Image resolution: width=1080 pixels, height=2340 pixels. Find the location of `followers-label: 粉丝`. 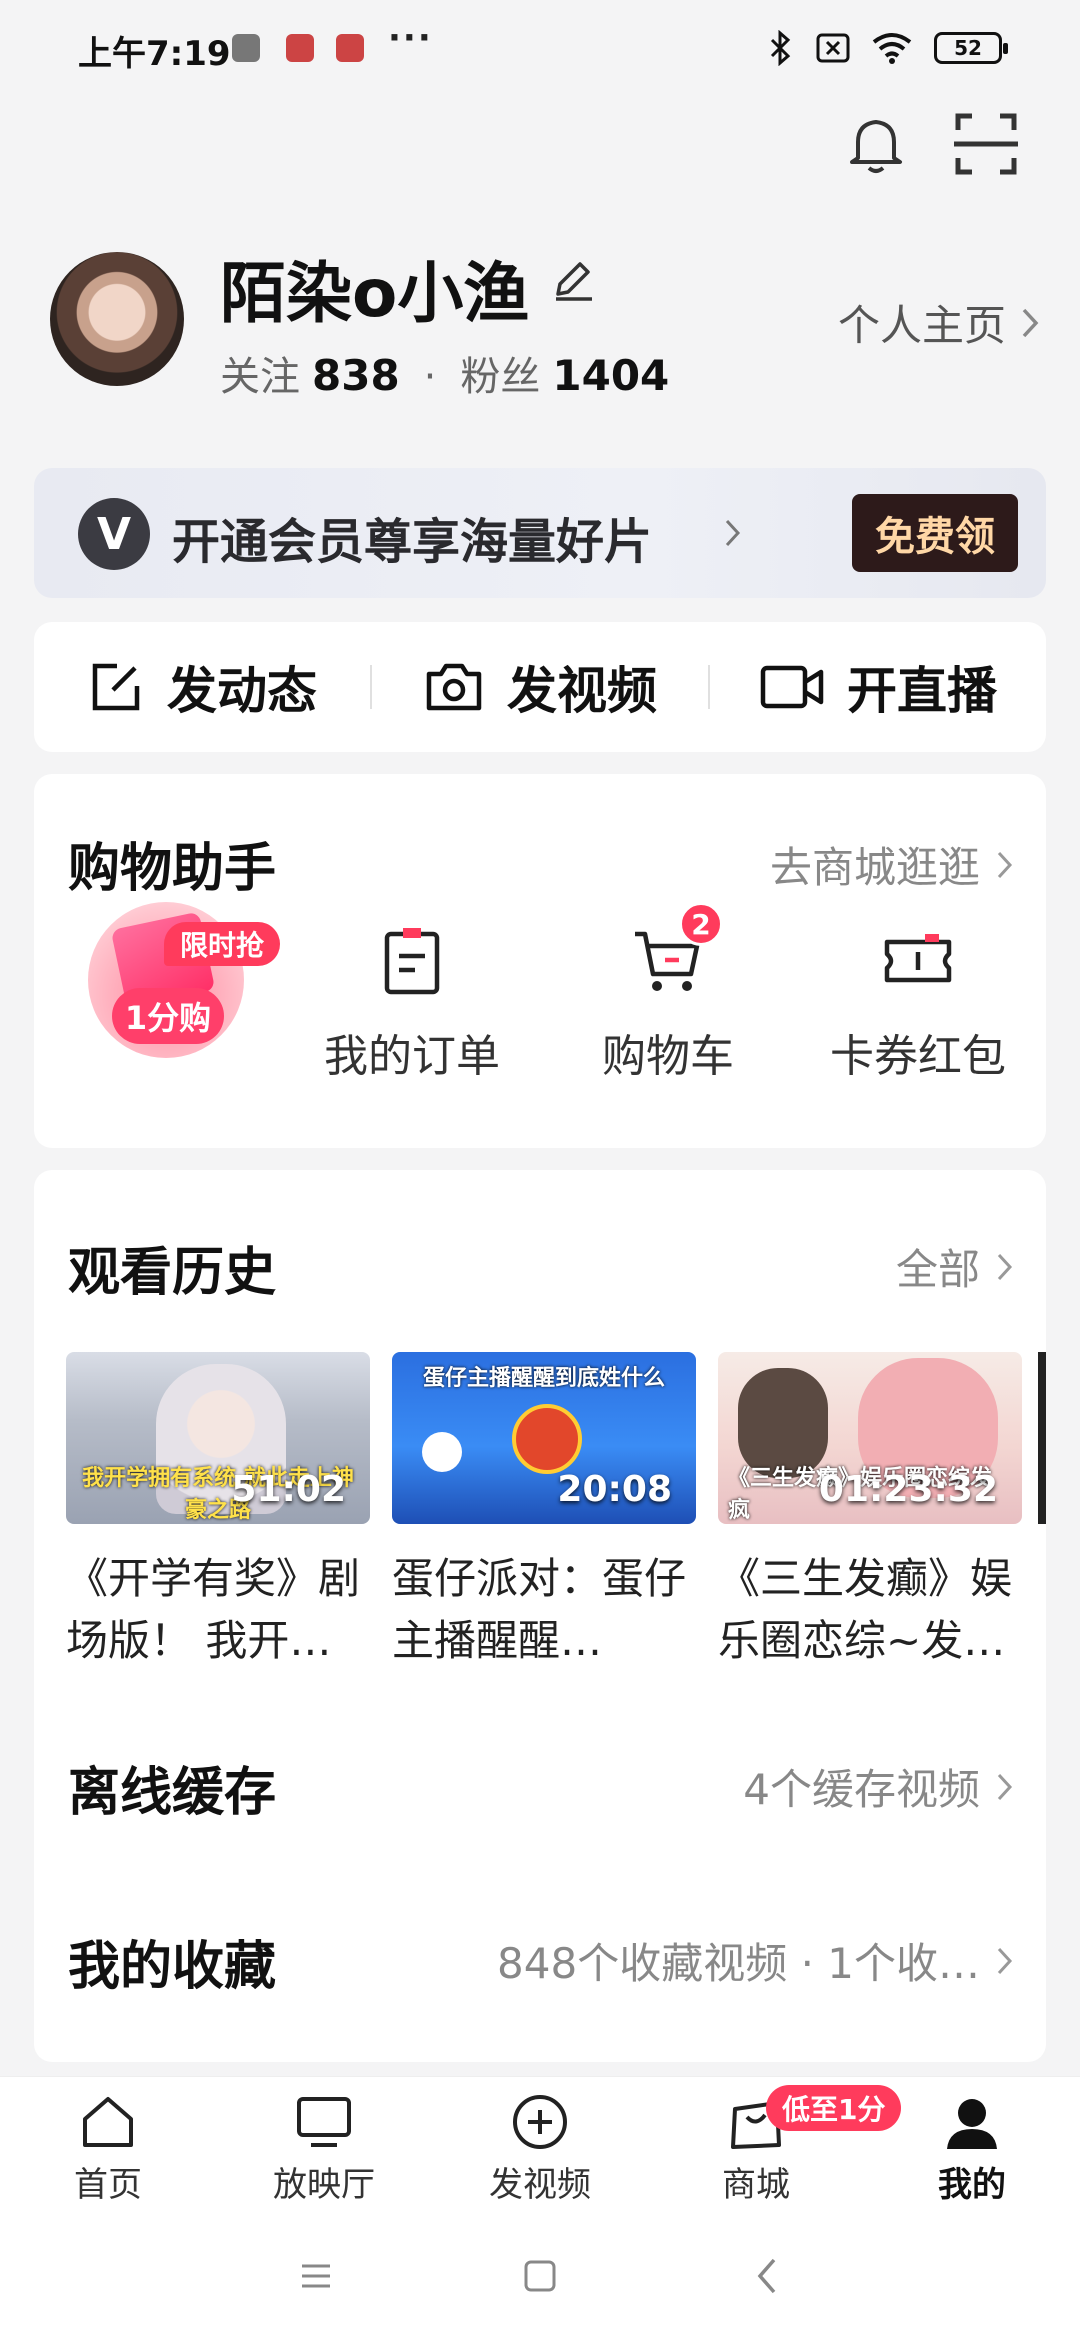

followers-label: 粉丝 is located at coordinates (500, 377).